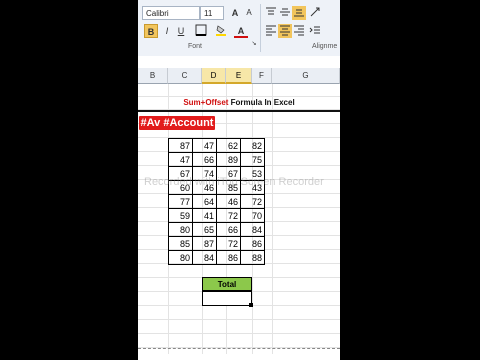 Image resolution: width=480 pixels, height=360 pixels. Describe the element at coordinates (325, 46) in the screenshot. I see `alignment-group-label: Alignme` at that location.